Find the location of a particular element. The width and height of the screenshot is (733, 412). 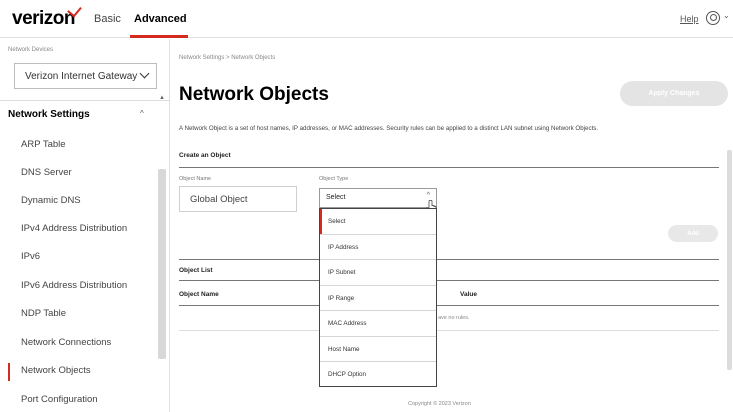

add-button: Add is located at coordinates (693, 233).